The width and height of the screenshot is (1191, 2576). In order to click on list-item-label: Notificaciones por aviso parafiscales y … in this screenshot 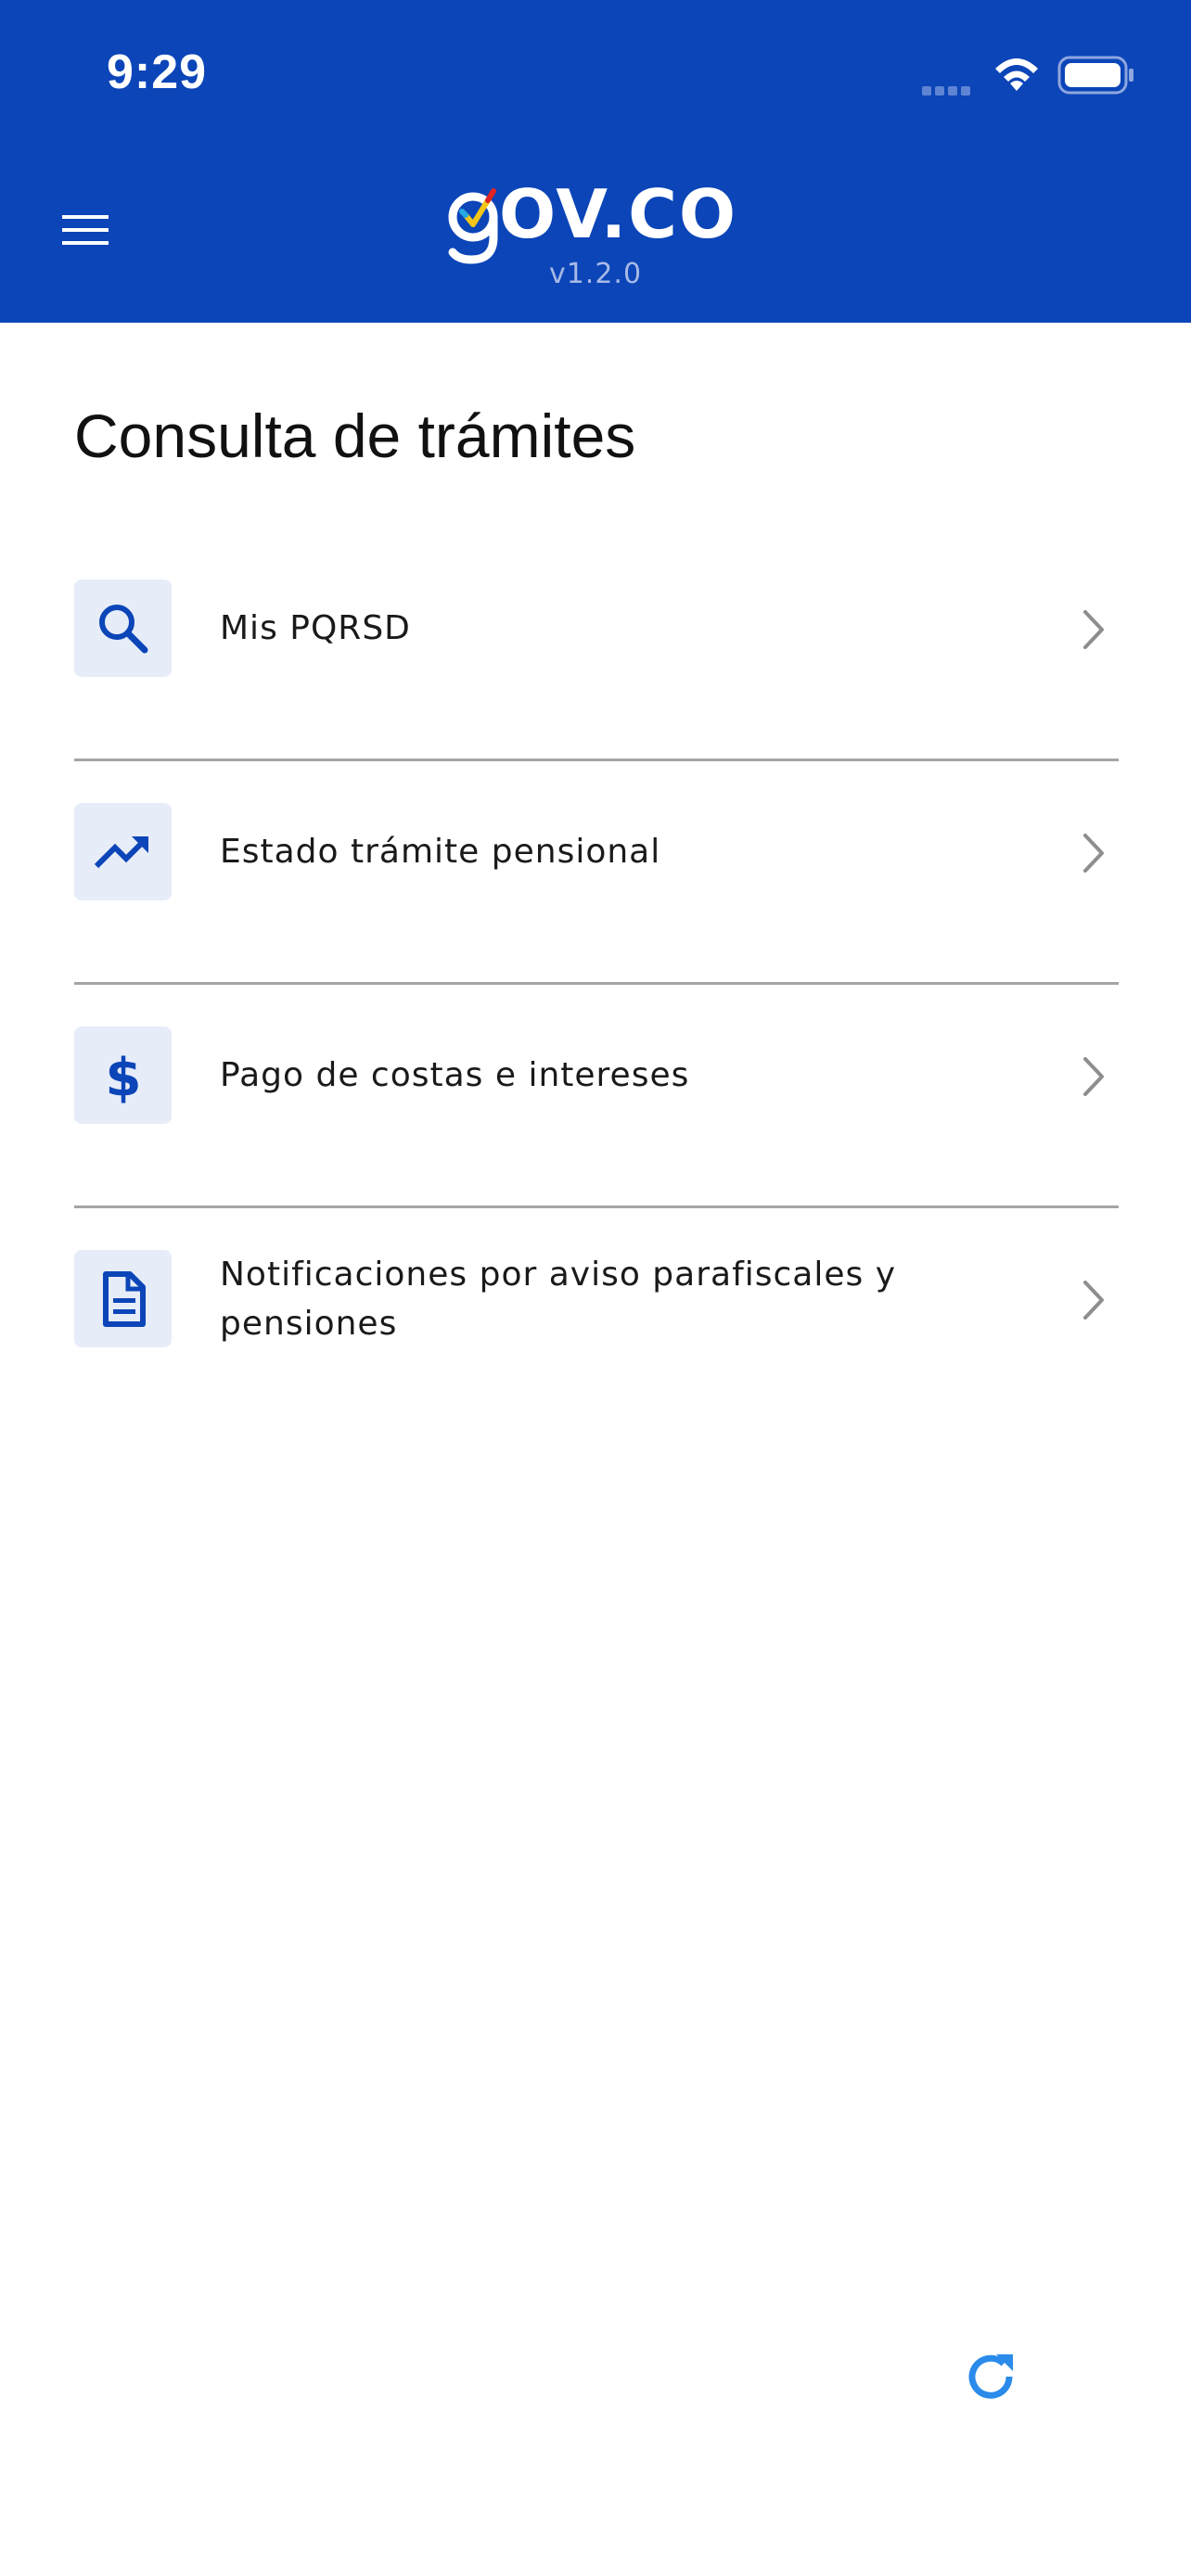, I will do `click(558, 1299)`.